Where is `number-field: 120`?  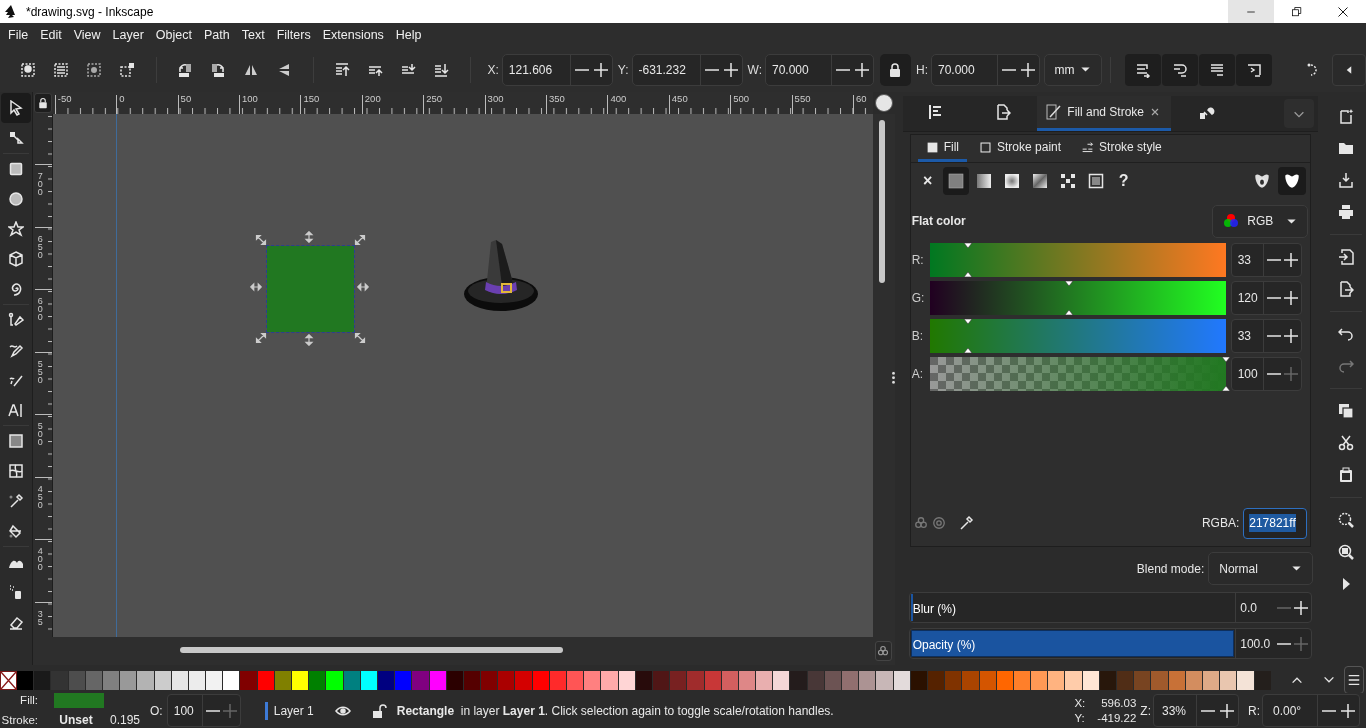
number-field: 120 is located at coordinates (1266, 298).